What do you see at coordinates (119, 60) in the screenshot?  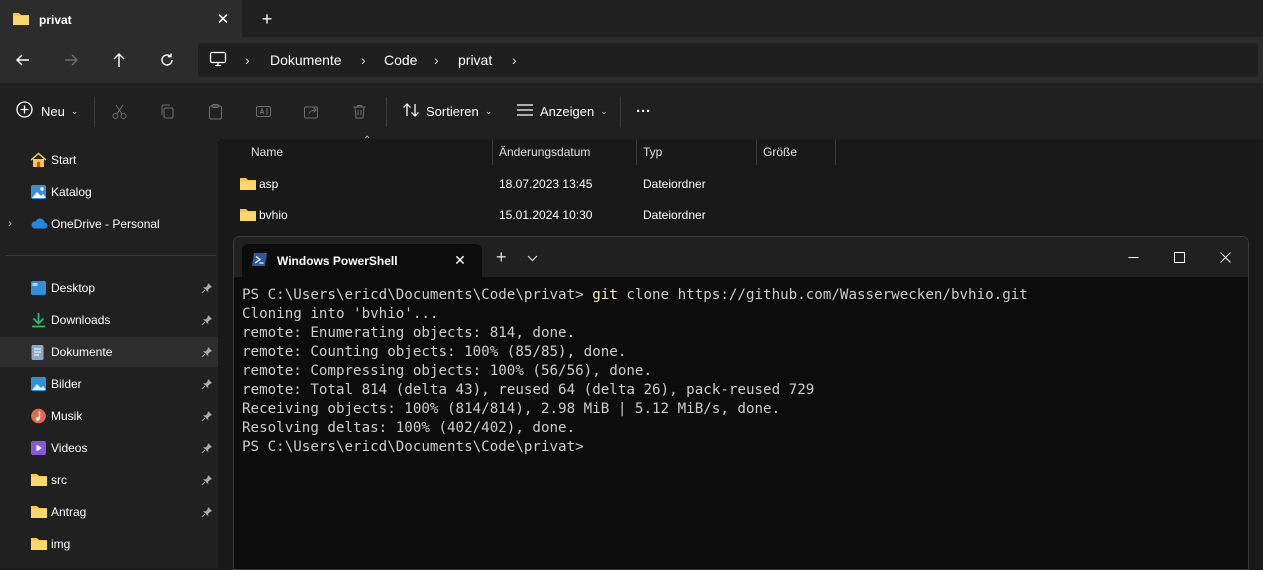 I see `up-arrow-icon` at bounding box center [119, 60].